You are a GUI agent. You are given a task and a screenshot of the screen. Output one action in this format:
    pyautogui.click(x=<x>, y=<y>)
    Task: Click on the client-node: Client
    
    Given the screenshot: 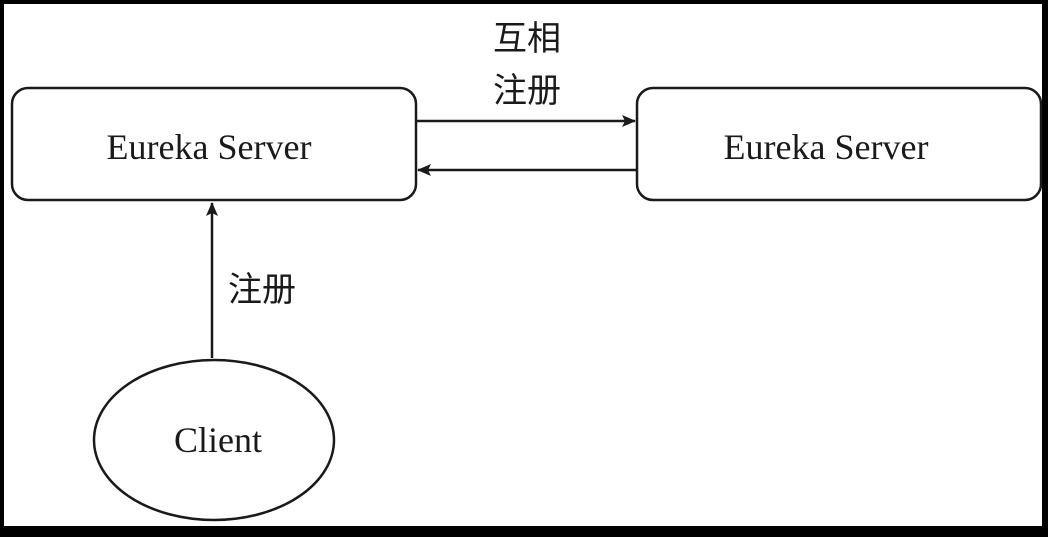 What is the action you would take?
    pyautogui.click(x=214, y=440)
    